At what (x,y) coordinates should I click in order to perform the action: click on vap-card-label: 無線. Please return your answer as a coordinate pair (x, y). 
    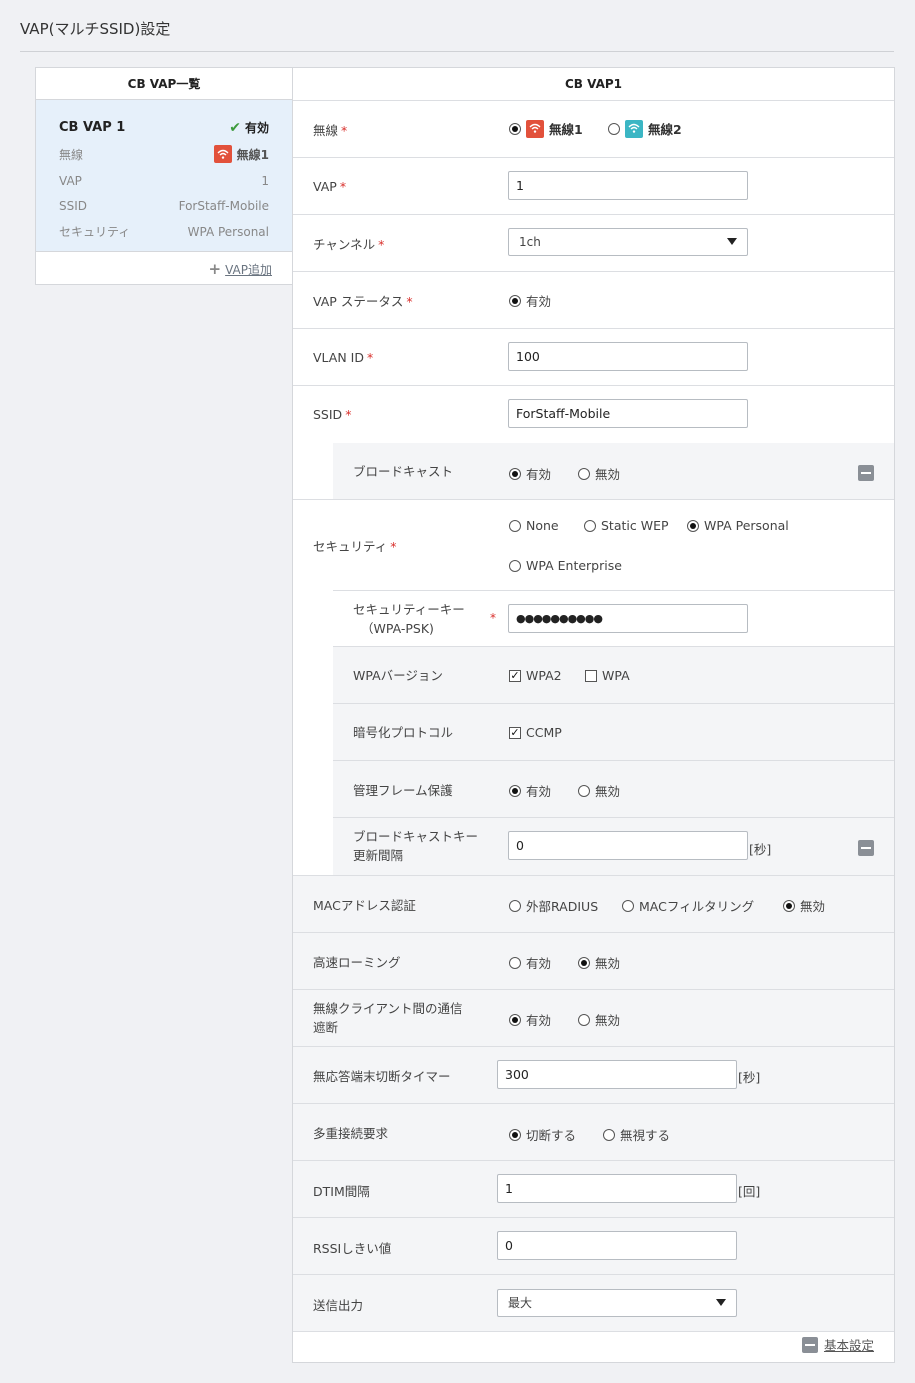
    Looking at the image, I should click on (71, 154).